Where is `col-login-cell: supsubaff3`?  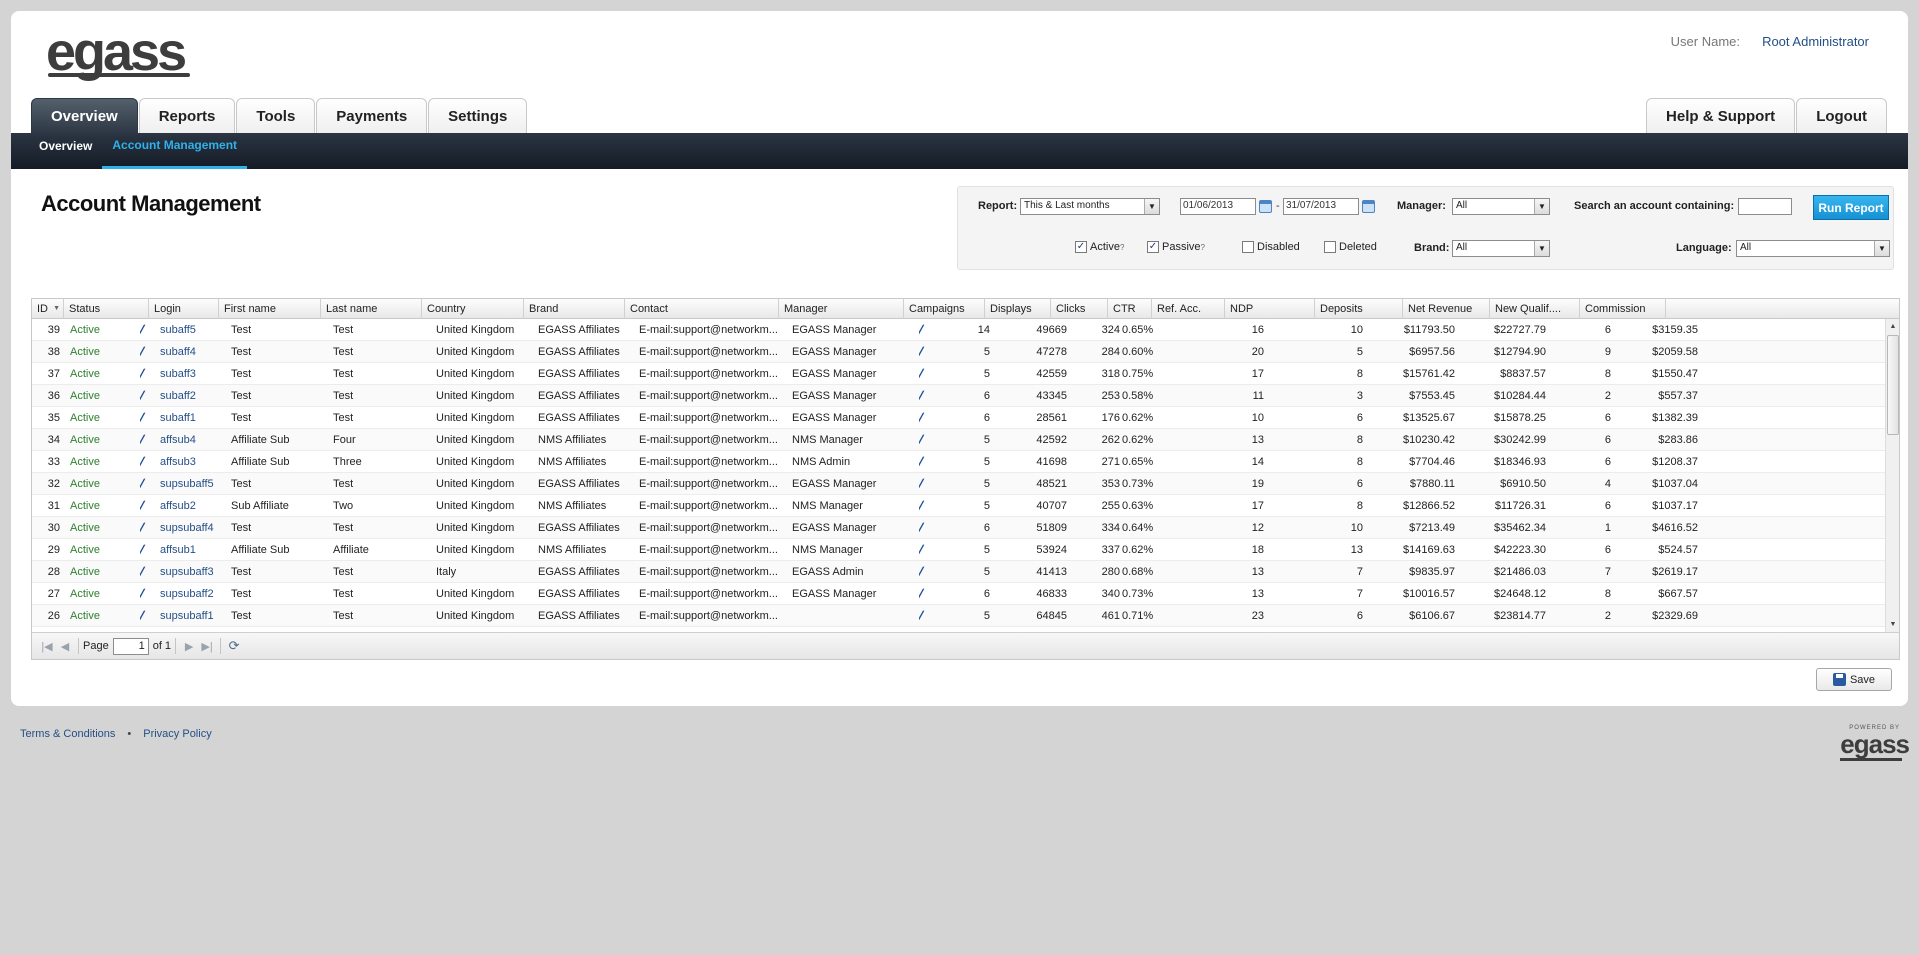 col-login-cell: supsubaff3 is located at coordinates (195, 572).